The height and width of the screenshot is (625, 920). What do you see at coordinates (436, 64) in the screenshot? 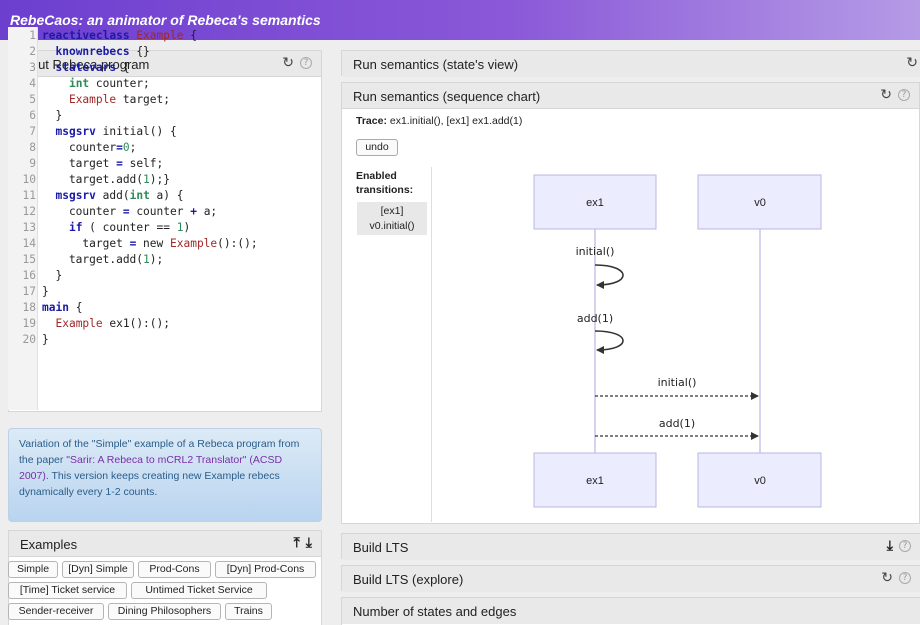
I see `state-view-title: Run semantics (state's view)` at bounding box center [436, 64].